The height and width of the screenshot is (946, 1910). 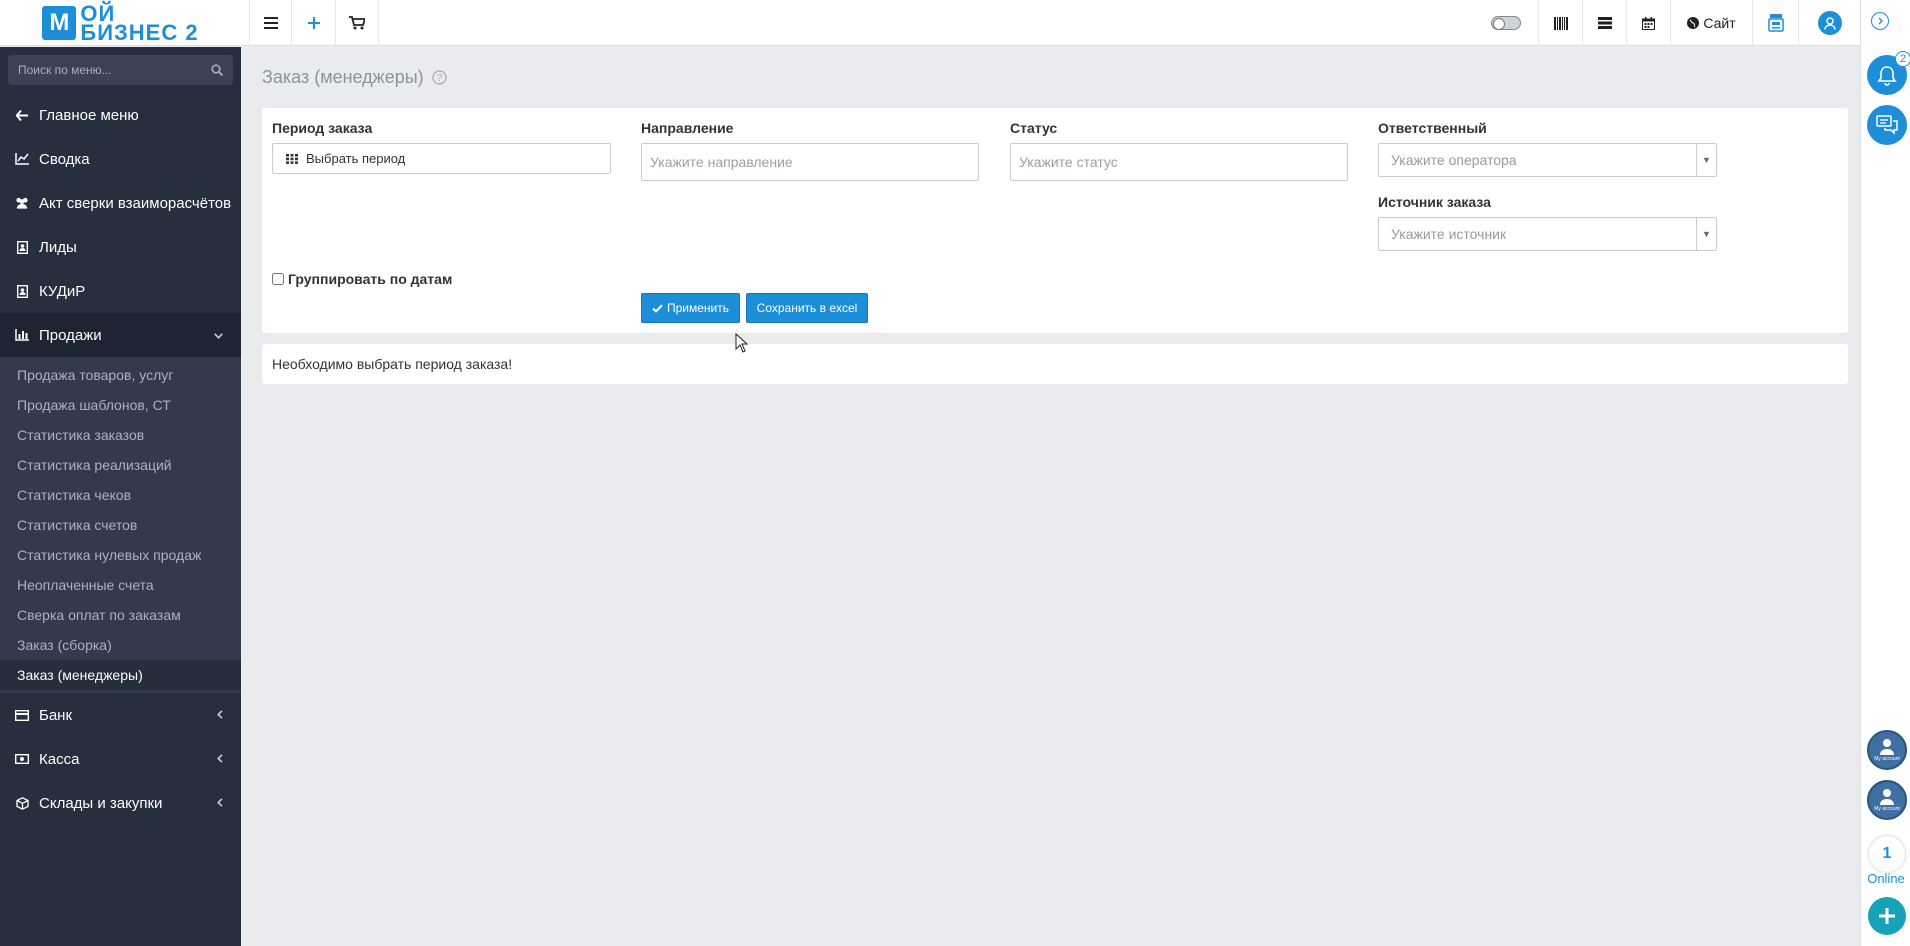 I want to click on direction-field, so click(x=810, y=162).